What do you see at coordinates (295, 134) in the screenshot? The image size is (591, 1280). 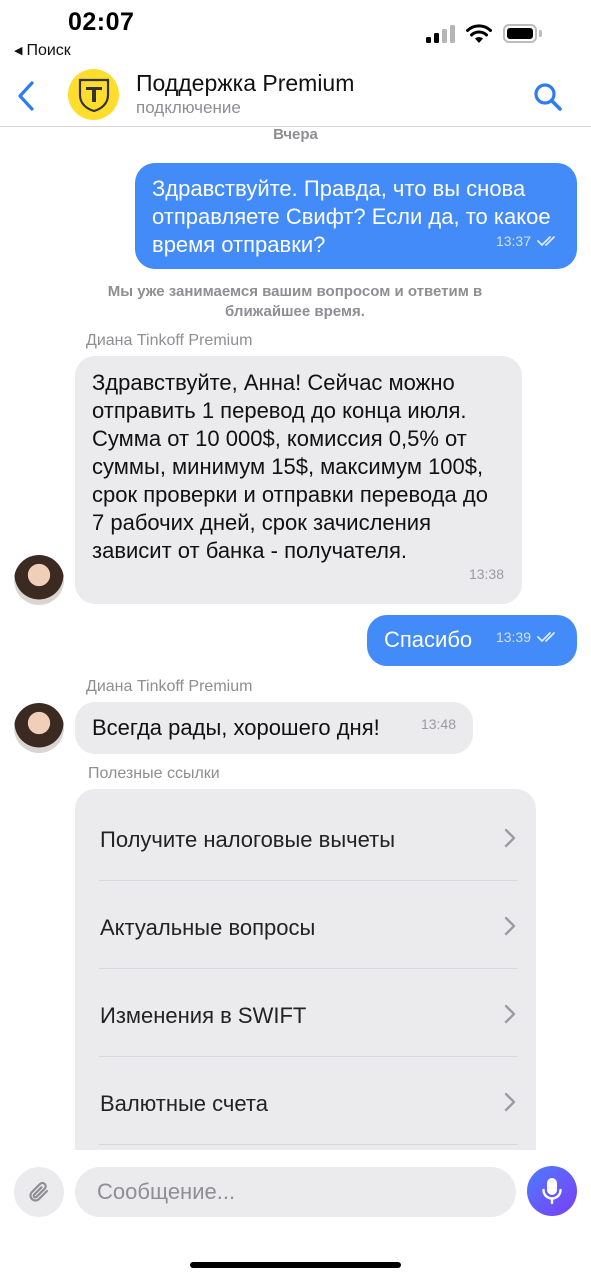 I see `date-separator: Вчера` at bounding box center [295, 134].